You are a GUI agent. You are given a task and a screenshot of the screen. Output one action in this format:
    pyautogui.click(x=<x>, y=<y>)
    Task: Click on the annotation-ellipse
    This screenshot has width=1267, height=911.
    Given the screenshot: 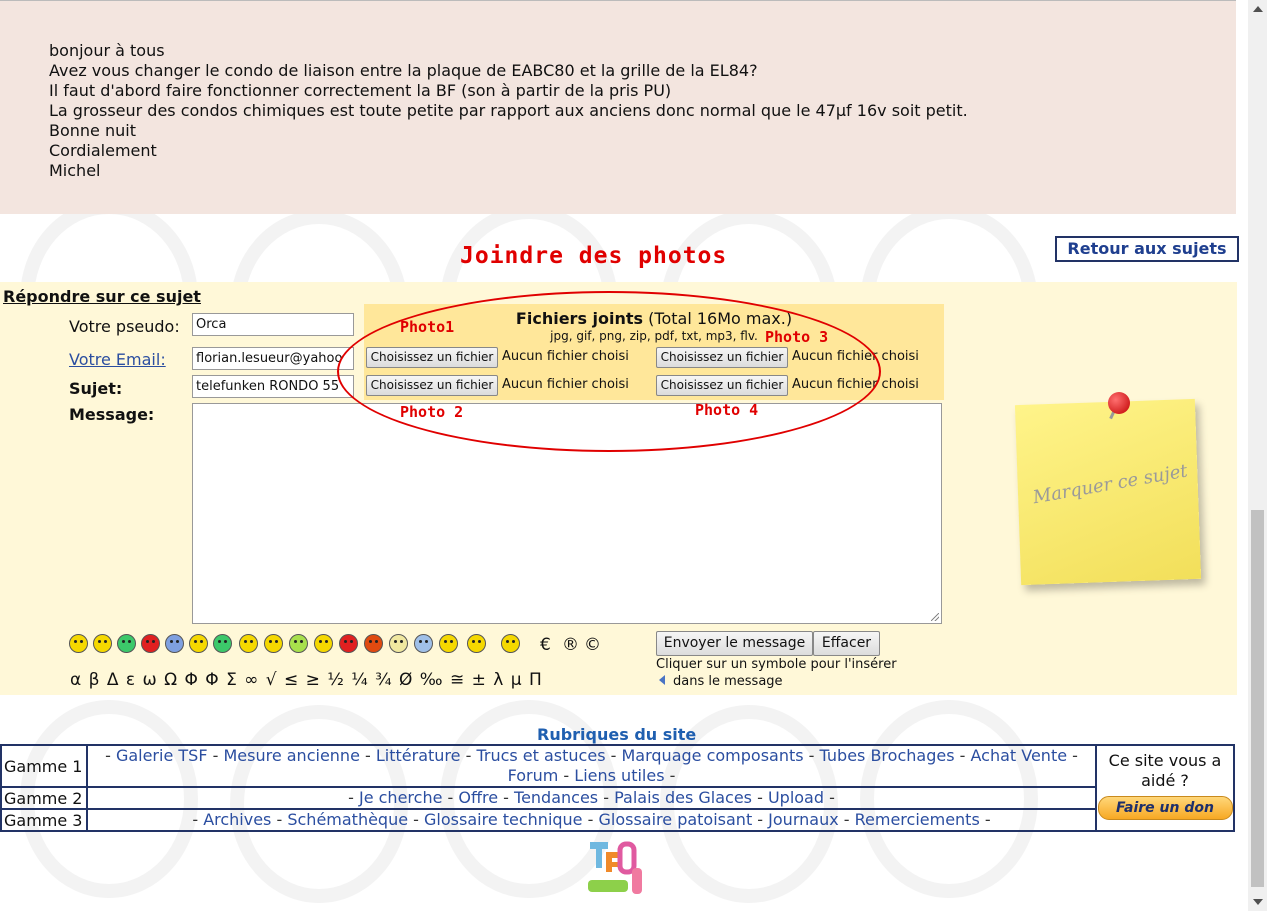 What is the action you would take?
    pyautogui.click(x=609, y=371)
    